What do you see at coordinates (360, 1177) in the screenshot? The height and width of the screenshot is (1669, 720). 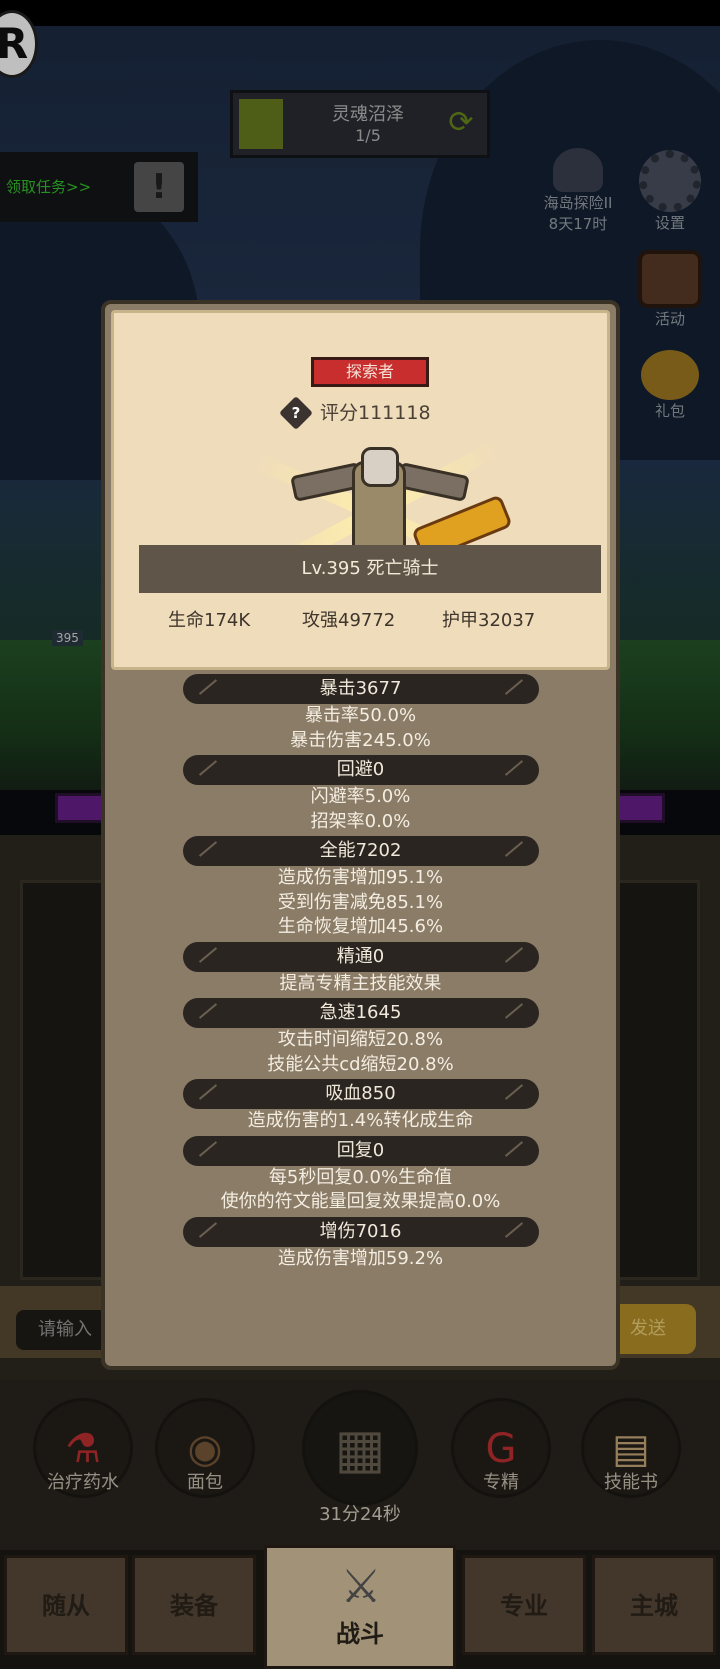 I see `attribute-detail: 每5秒回复0.0%生命值` at bounding box center [360, 1177].